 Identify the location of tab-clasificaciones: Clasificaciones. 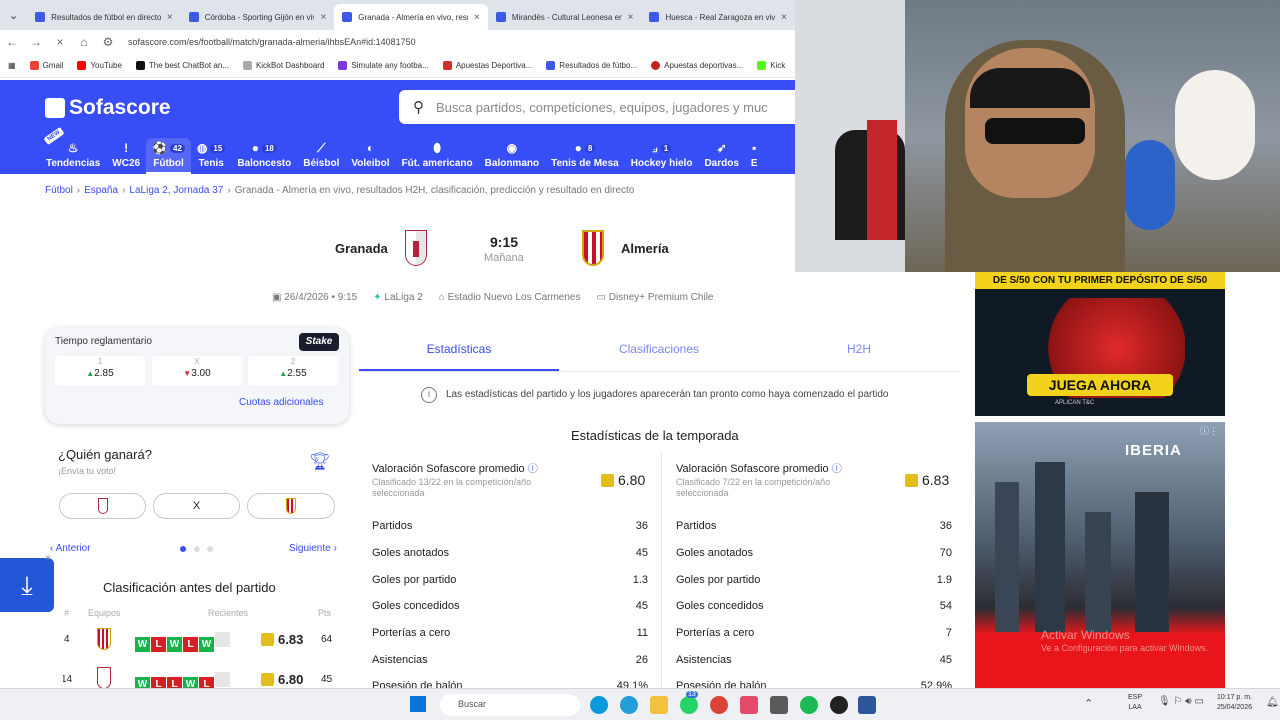
(659, 352).